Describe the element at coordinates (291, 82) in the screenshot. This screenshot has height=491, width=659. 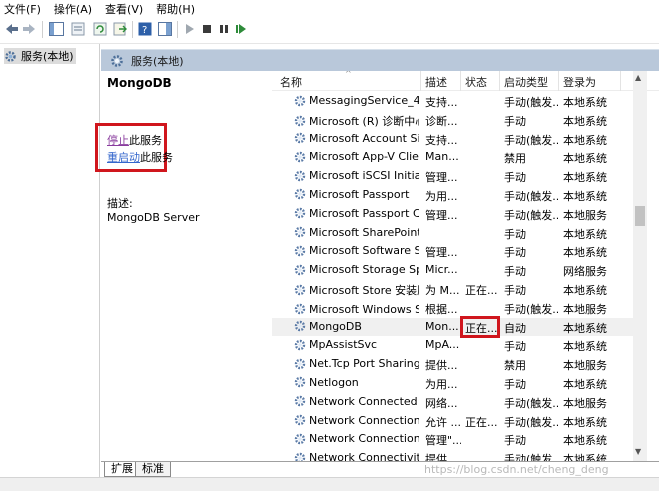
I see `column-header-name: 名称` at that location.